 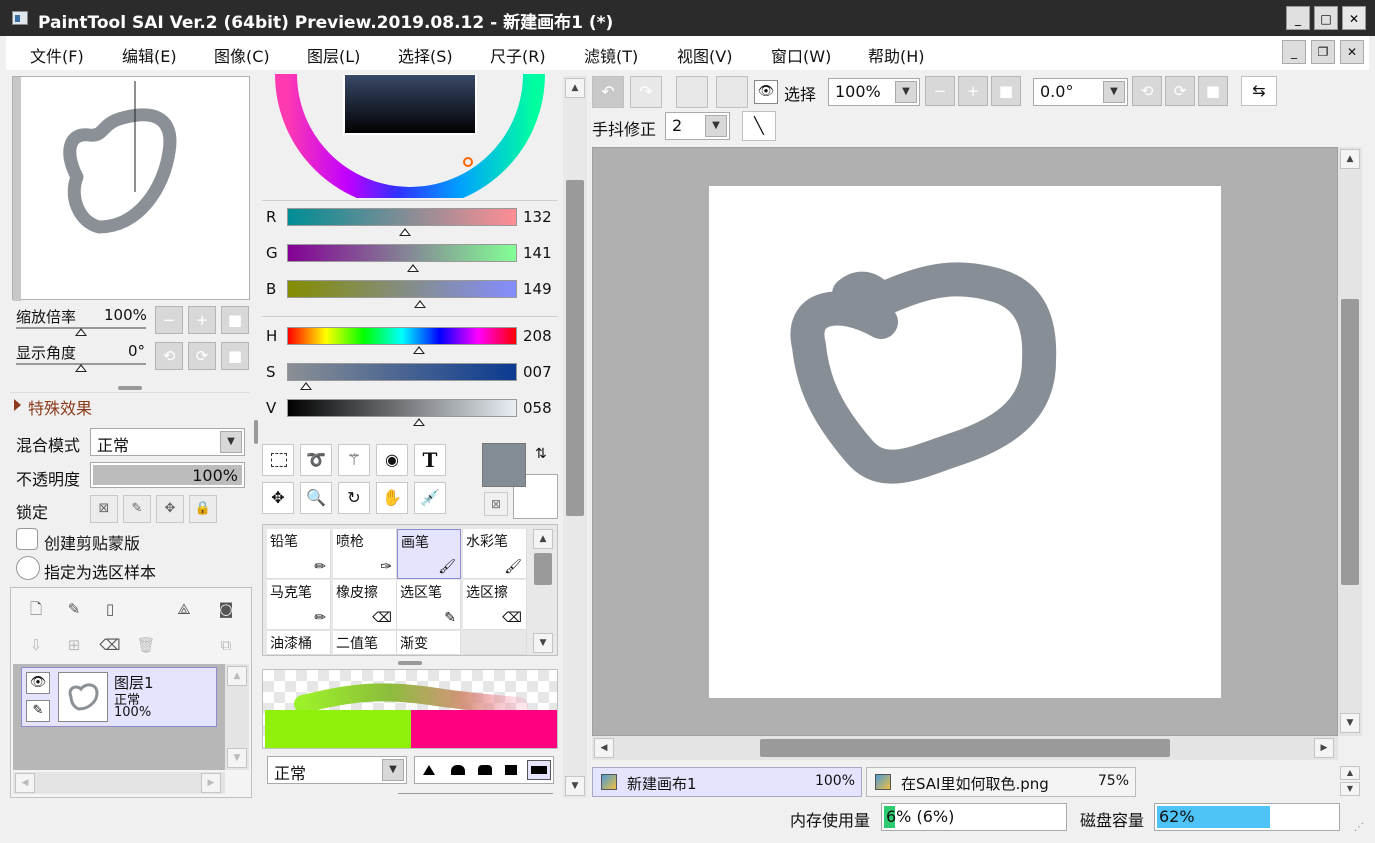 I want to click on lock-move-icon: ✥, so click(x=170, y=509).